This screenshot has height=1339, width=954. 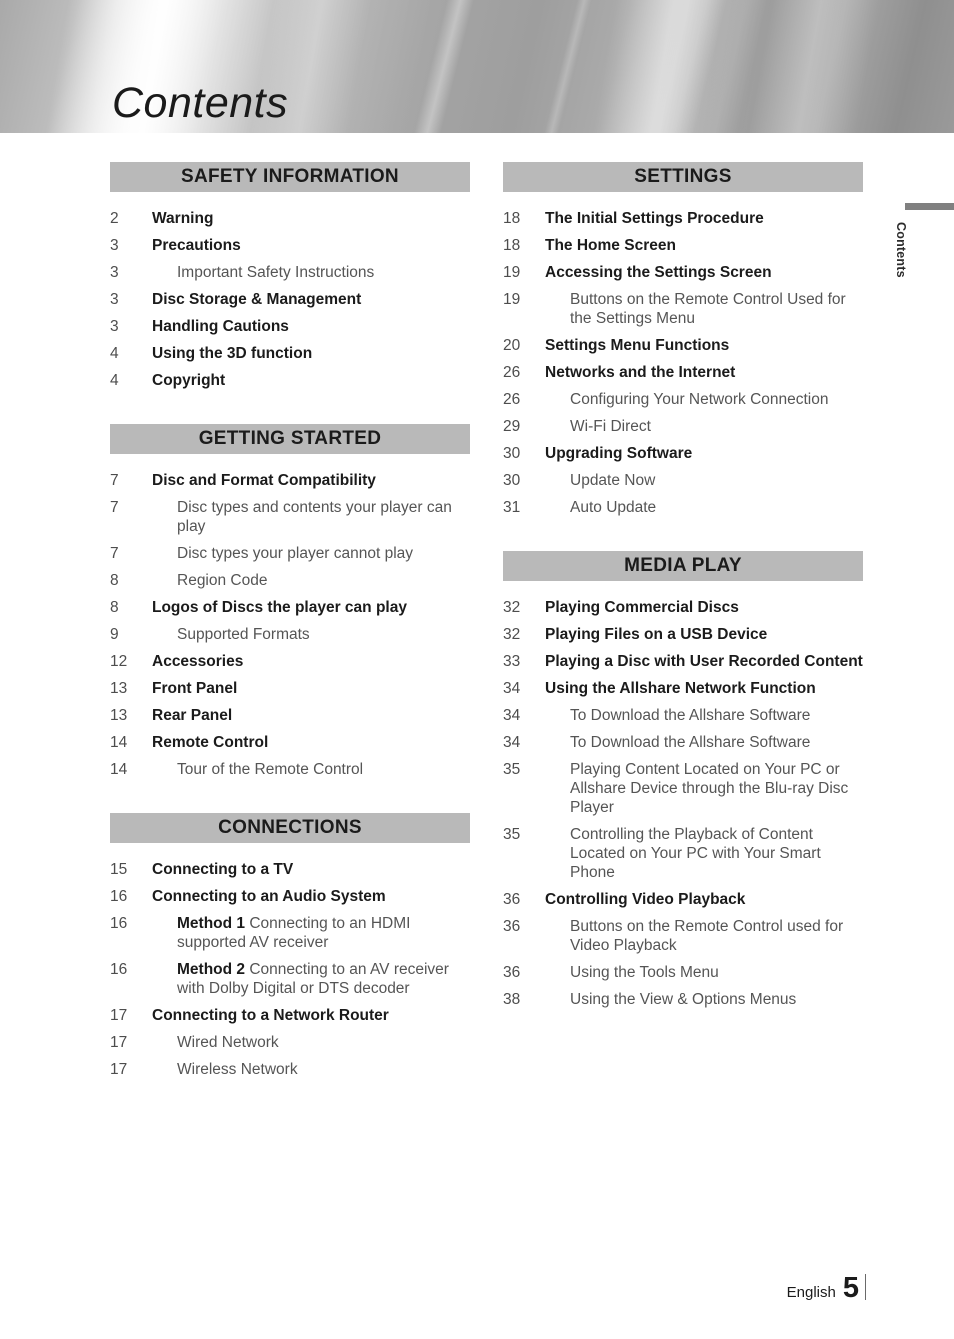 I want to click on toc-entry-title: Upgrading Software, so click(x=619, y=453).